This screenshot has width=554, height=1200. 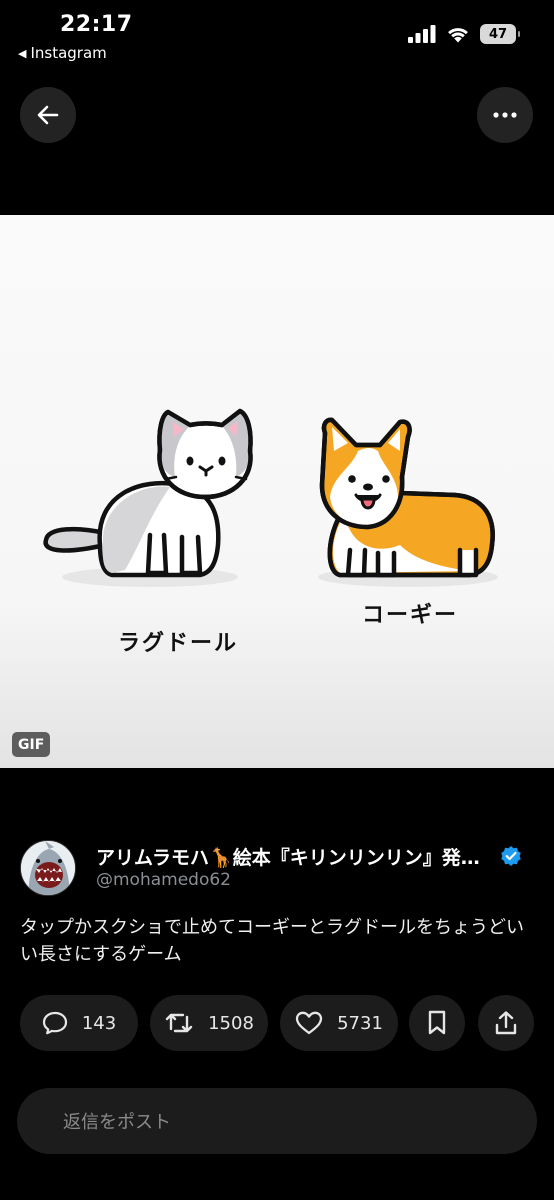 I want to click on reply-placeholder: 返信をポスト, so click(x=117, y=1122).